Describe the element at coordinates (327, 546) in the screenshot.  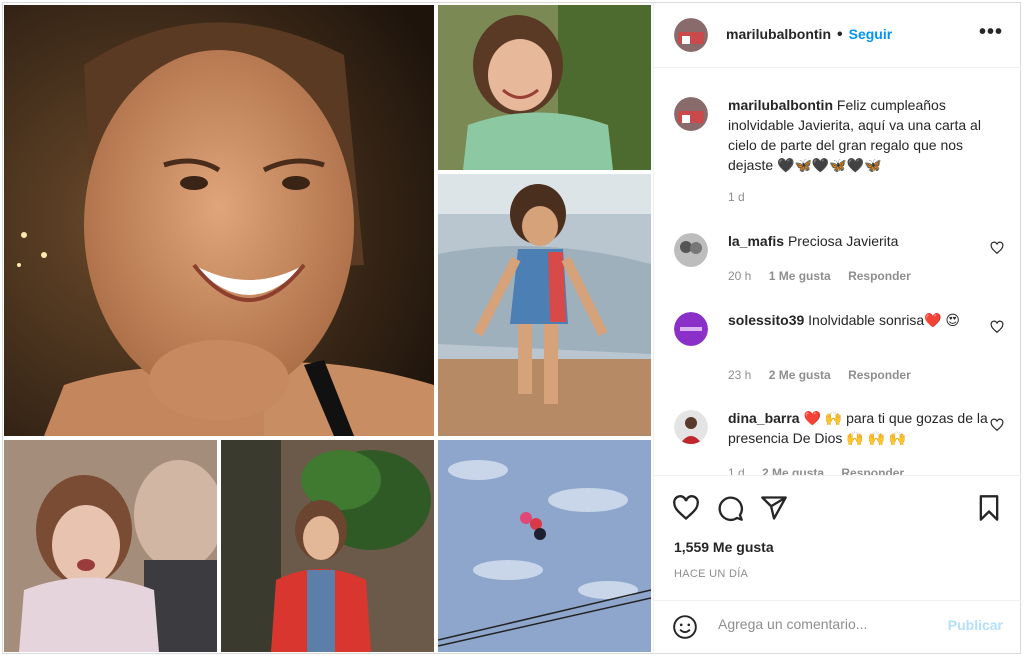
I see `photo-girl-red-jacket` at that location.